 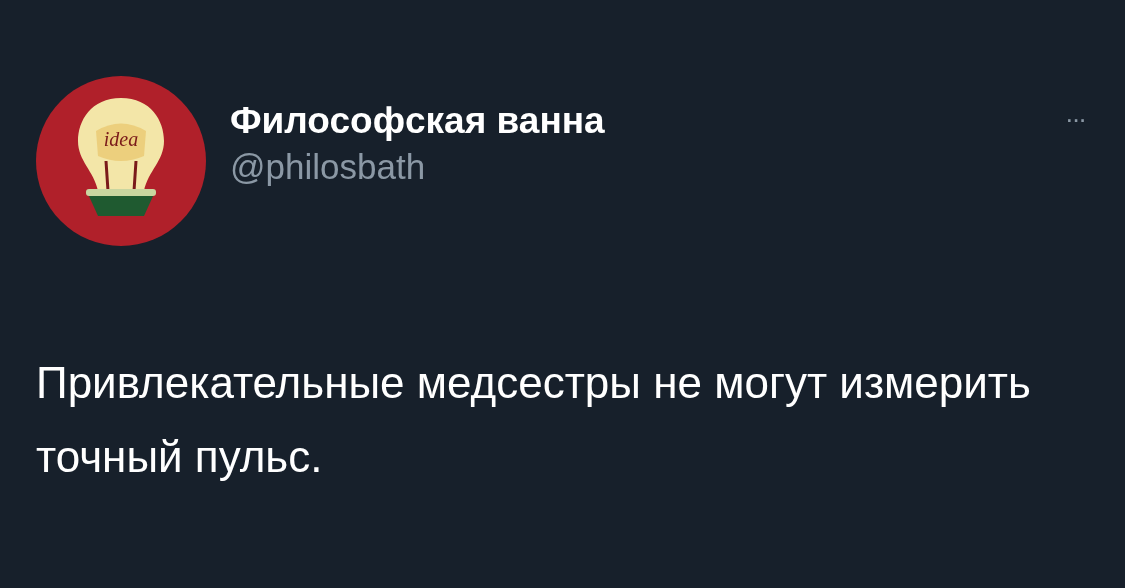 I want to click on author-handle: @philosbath, so click(x=417, y=167).